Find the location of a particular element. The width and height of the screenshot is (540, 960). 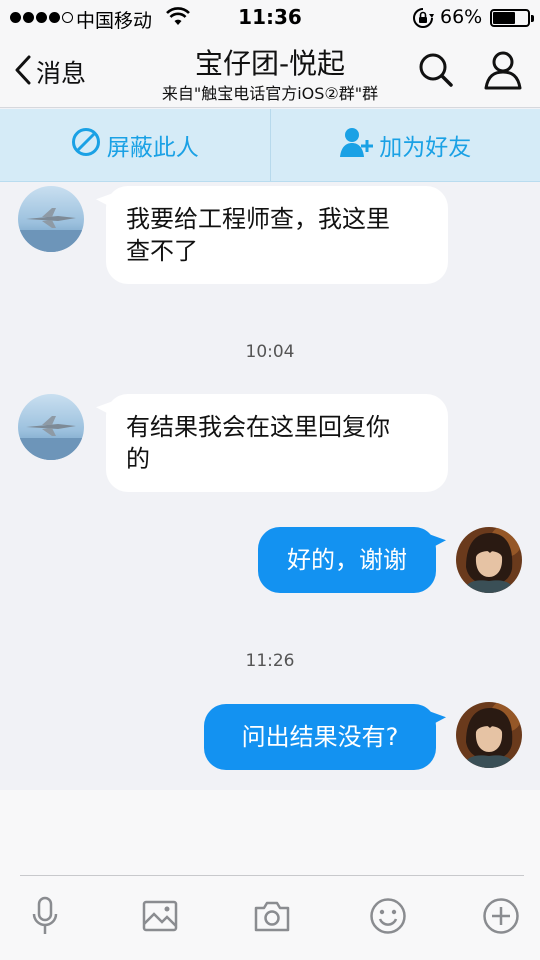

message-text-line: 查不了 is located at coordinates (162, 251).